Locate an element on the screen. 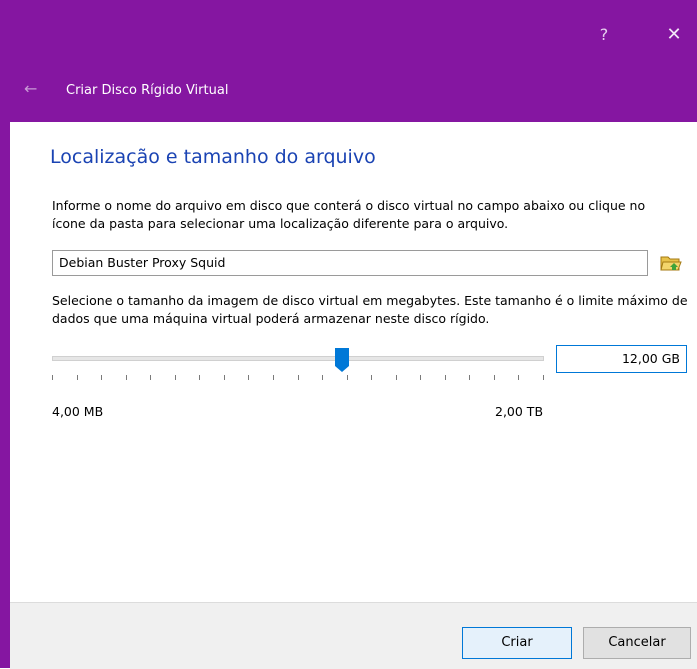 The width and height of the screenshot is (697, 669). range-min-label: 4,00 MB is located at coordinates (78, 411).